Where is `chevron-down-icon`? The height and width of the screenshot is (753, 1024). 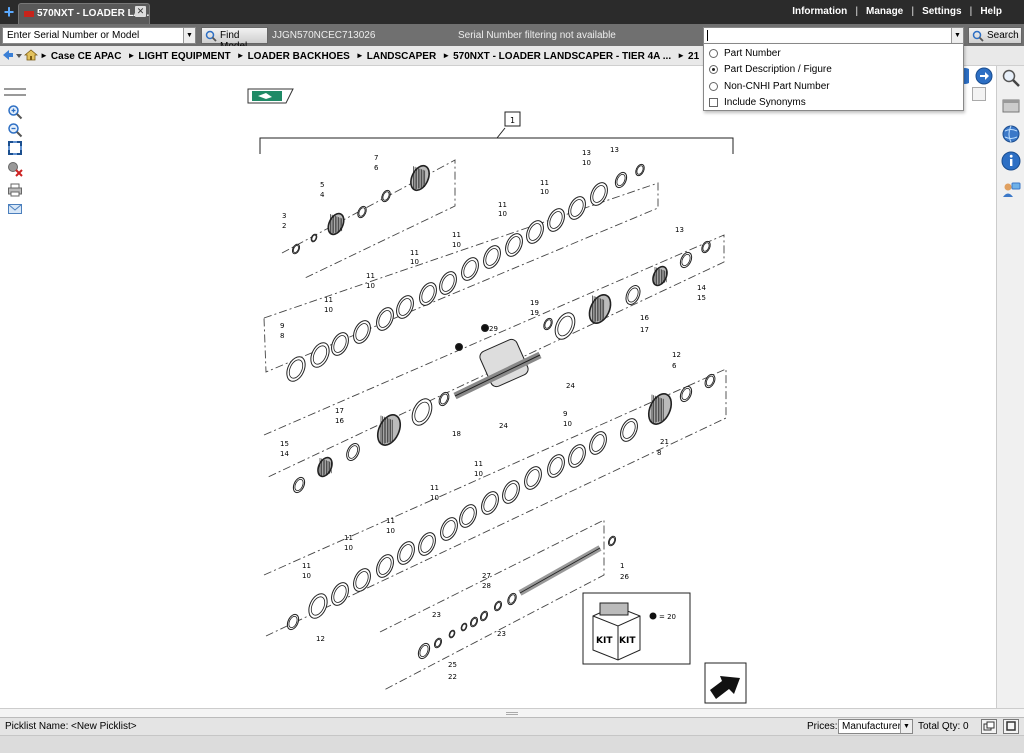
chevron-down-icon is located at coordinates (19, 55).